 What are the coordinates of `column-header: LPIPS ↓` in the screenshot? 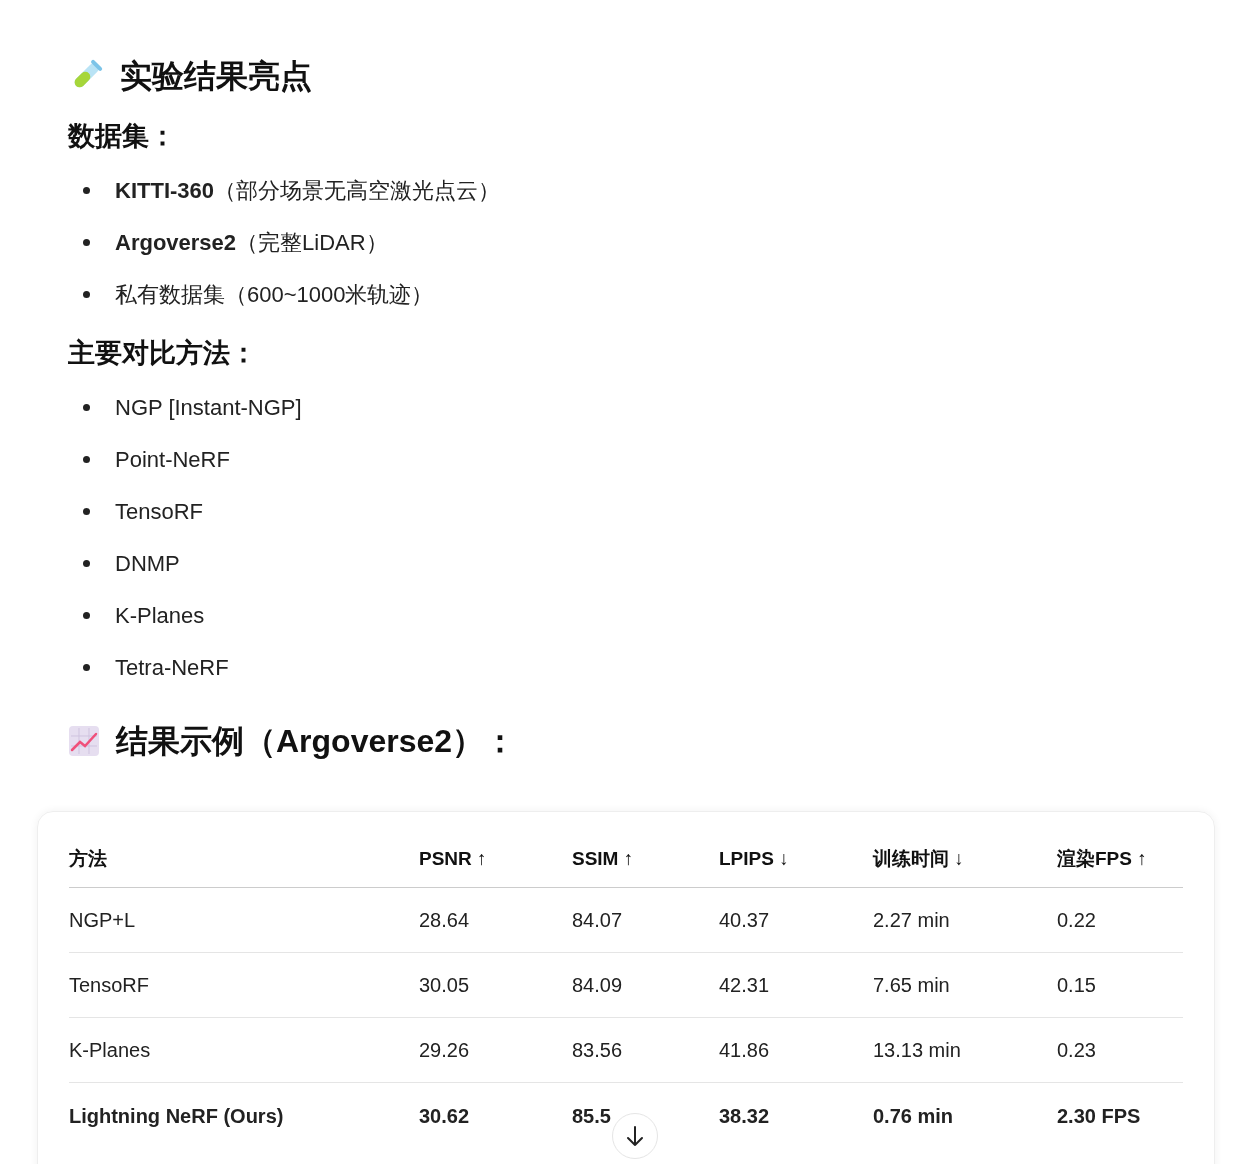 It's located at (754, 859).